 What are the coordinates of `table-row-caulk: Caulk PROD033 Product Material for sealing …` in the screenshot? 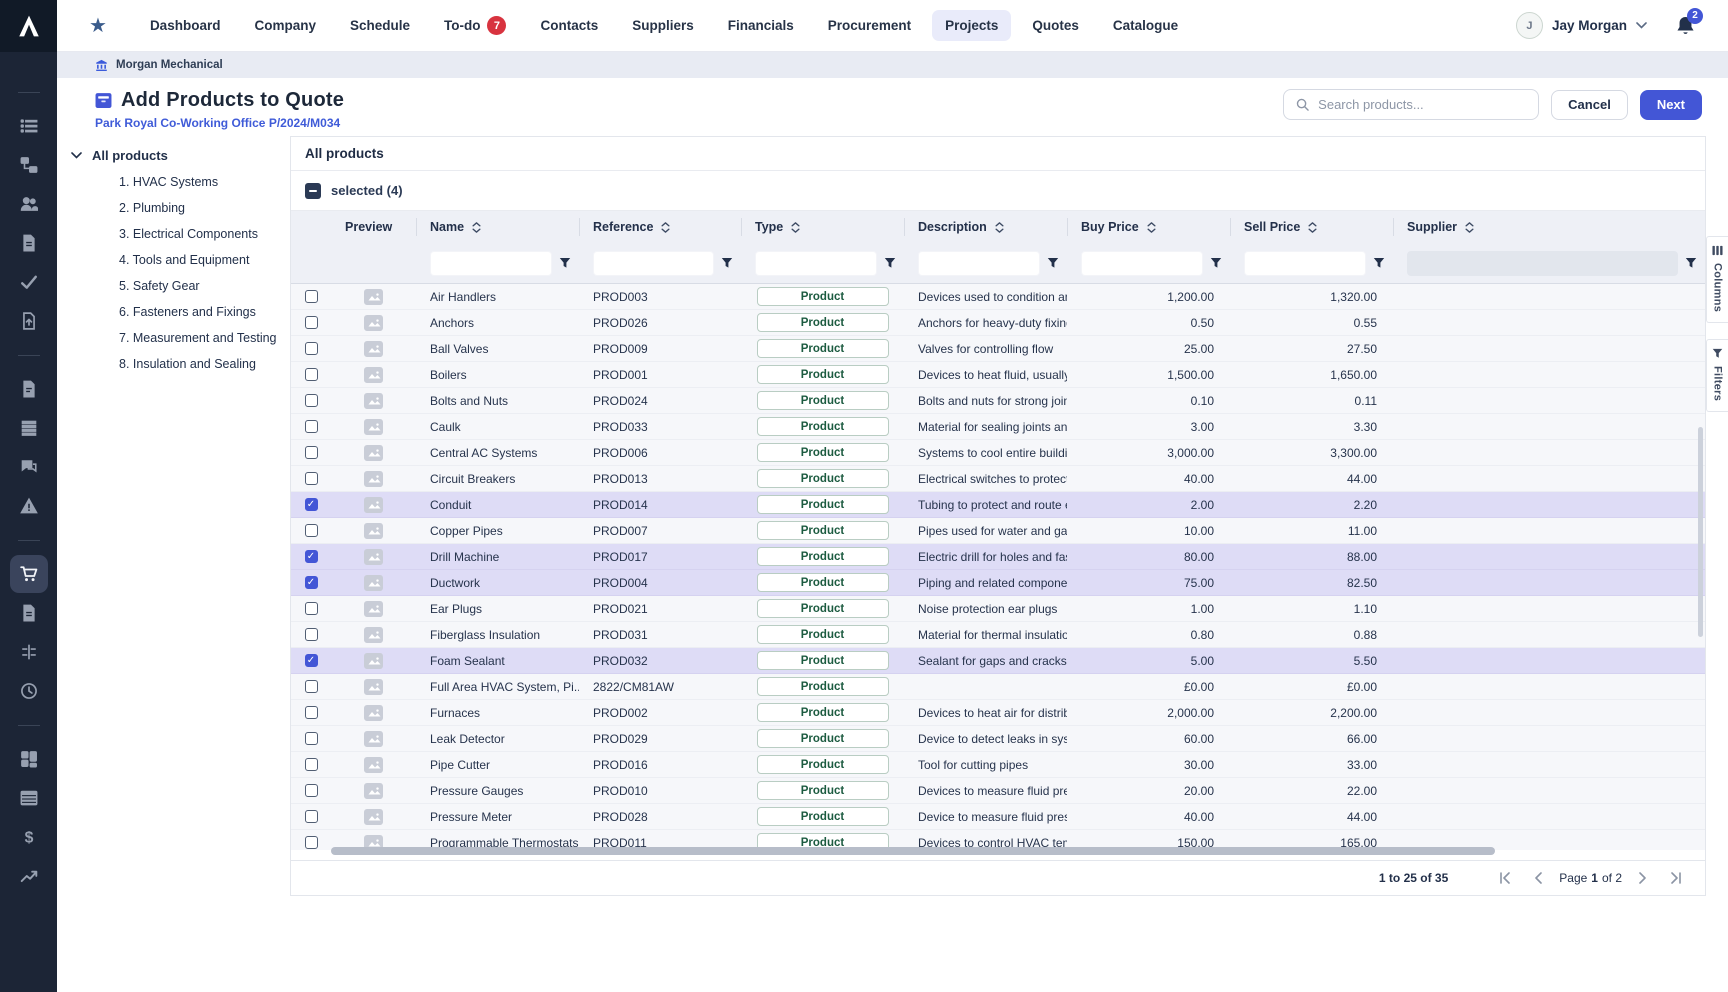 It's located at (998, 427).